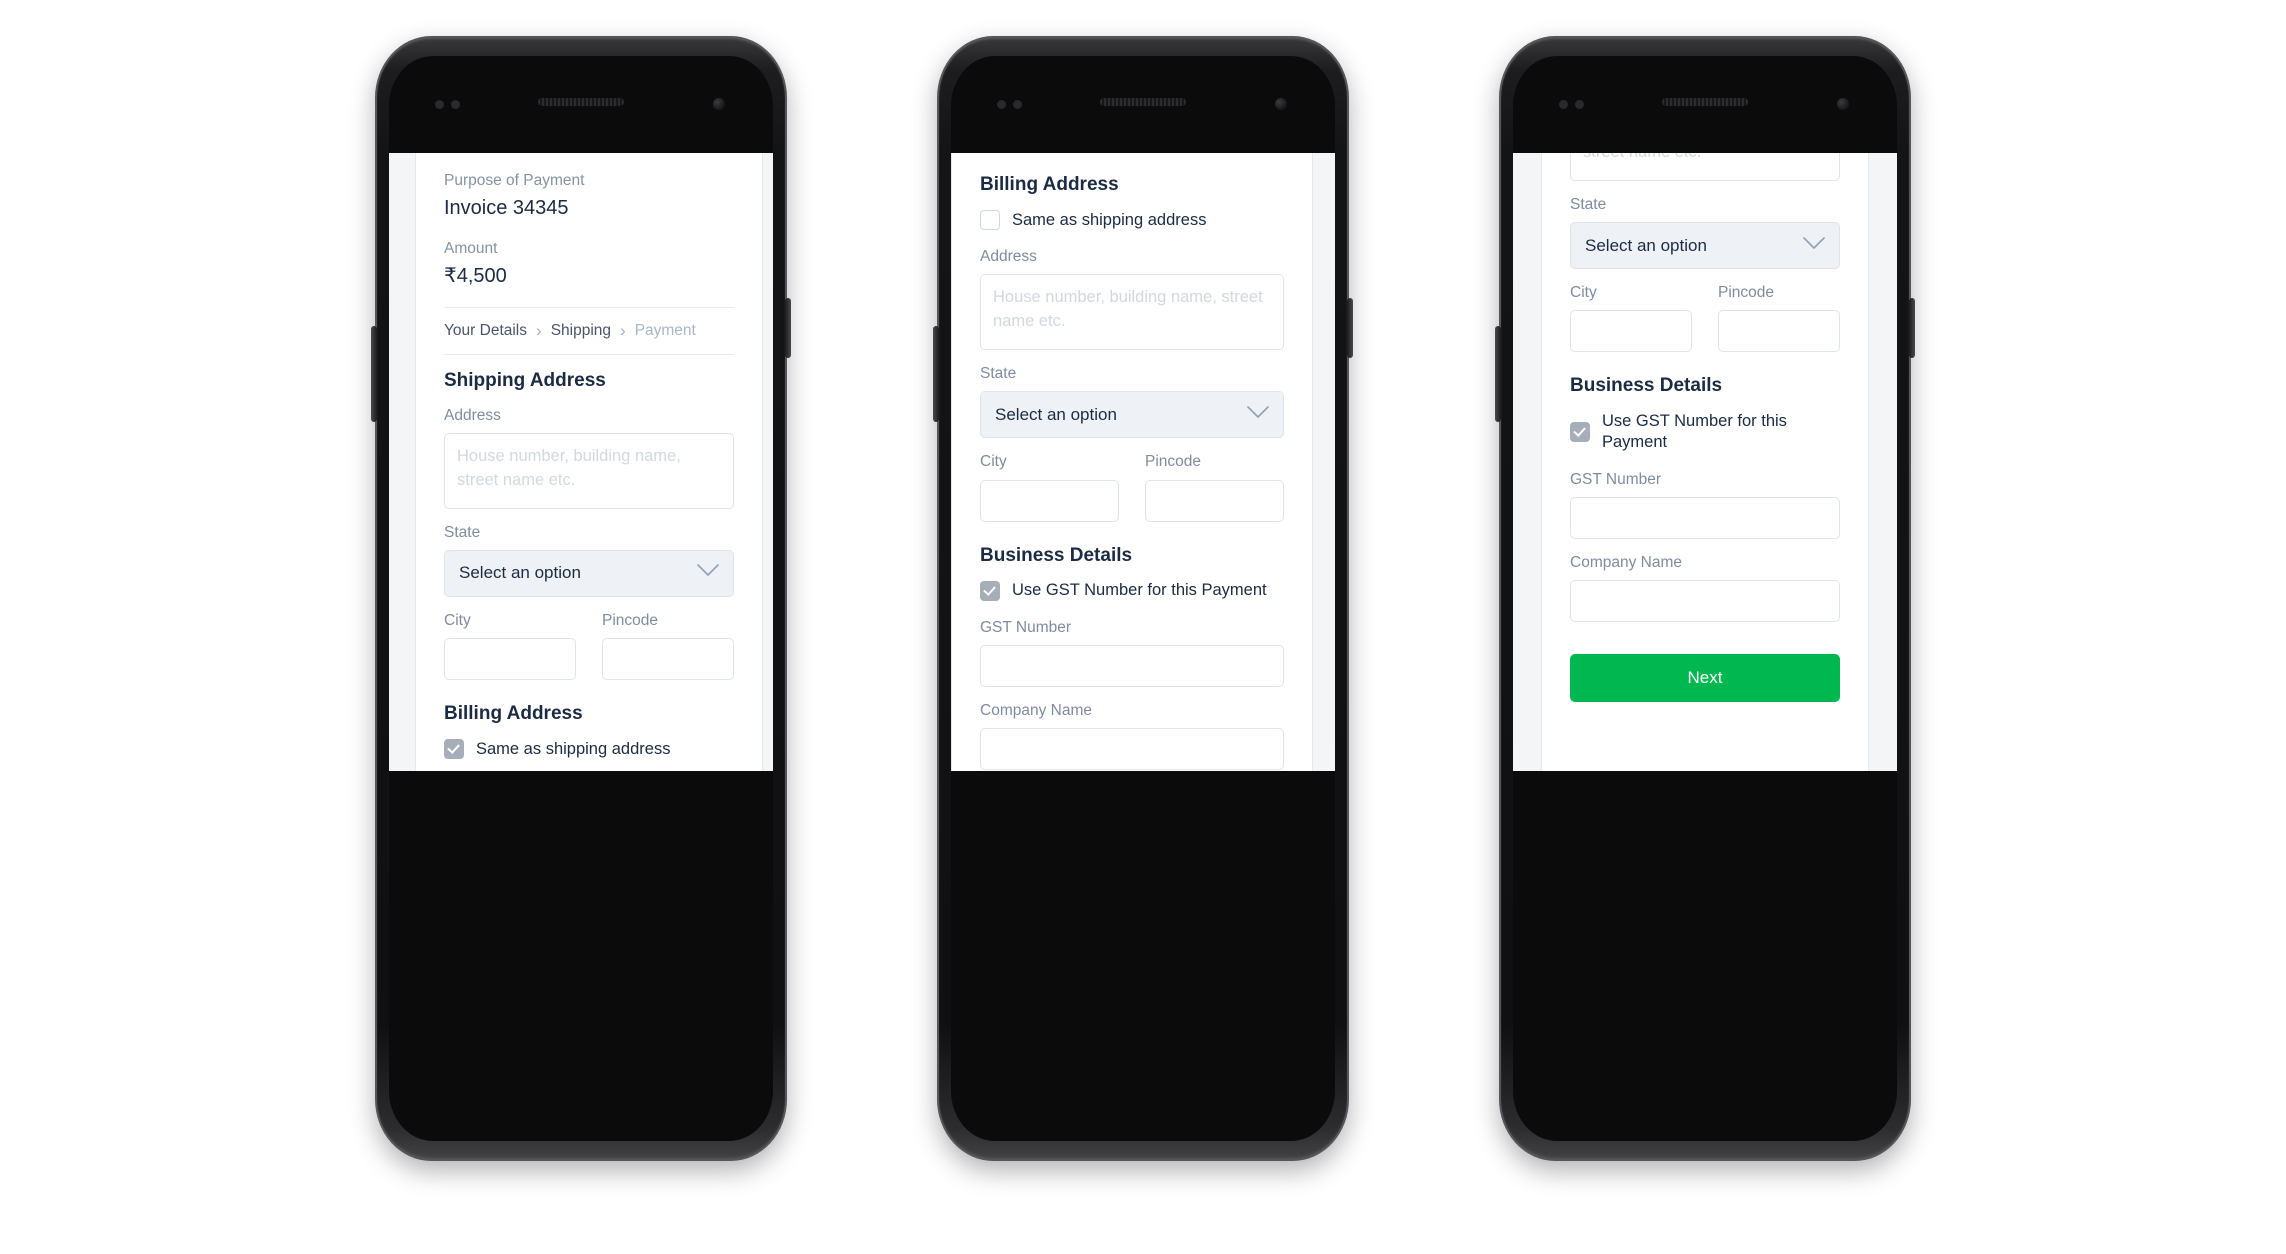 Image resolution: width=2286 pixels, height=1254 pixels. Describe the element at coordinates (475, 275) in the screenshot. I see `amount-value: ₹4,500` at that location.